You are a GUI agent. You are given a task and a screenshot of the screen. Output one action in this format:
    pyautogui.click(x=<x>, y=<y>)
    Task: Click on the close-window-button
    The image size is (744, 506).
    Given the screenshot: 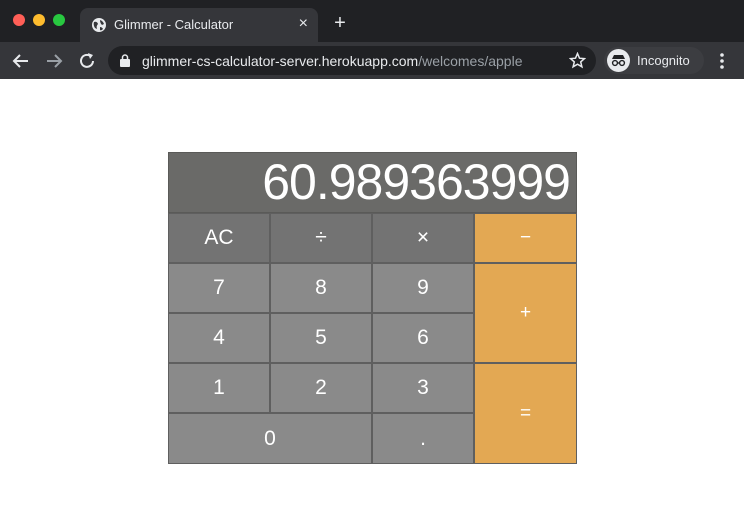 What is the action you would take?
    pyautogui.click(x=19, y=20)
    